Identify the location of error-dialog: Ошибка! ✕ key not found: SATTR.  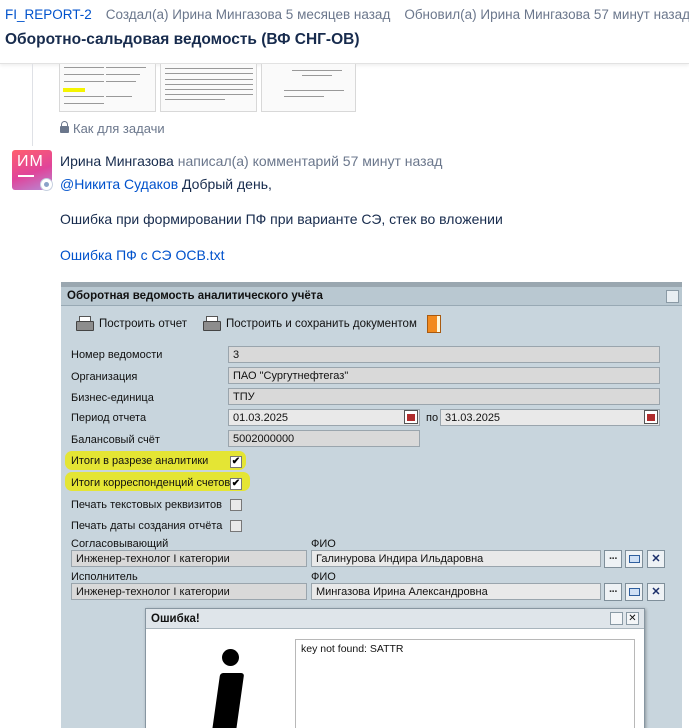
(395, 668).